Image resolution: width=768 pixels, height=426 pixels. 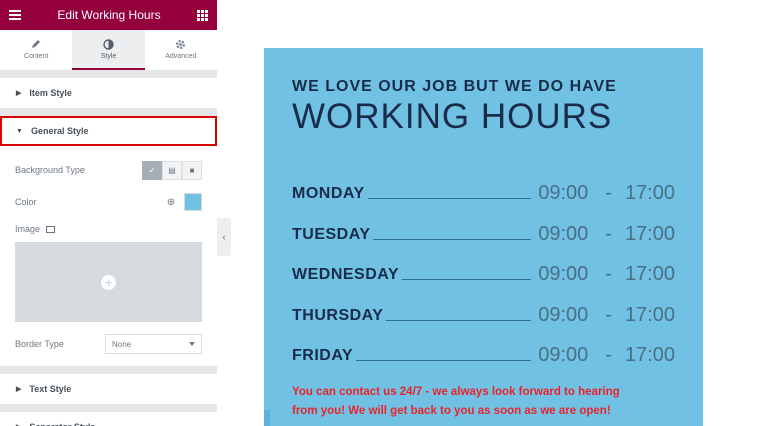 What do you see at coordinates (15, 15) in the screenshot?
I see `hamburger-icon` at bounding box center [15, 15].